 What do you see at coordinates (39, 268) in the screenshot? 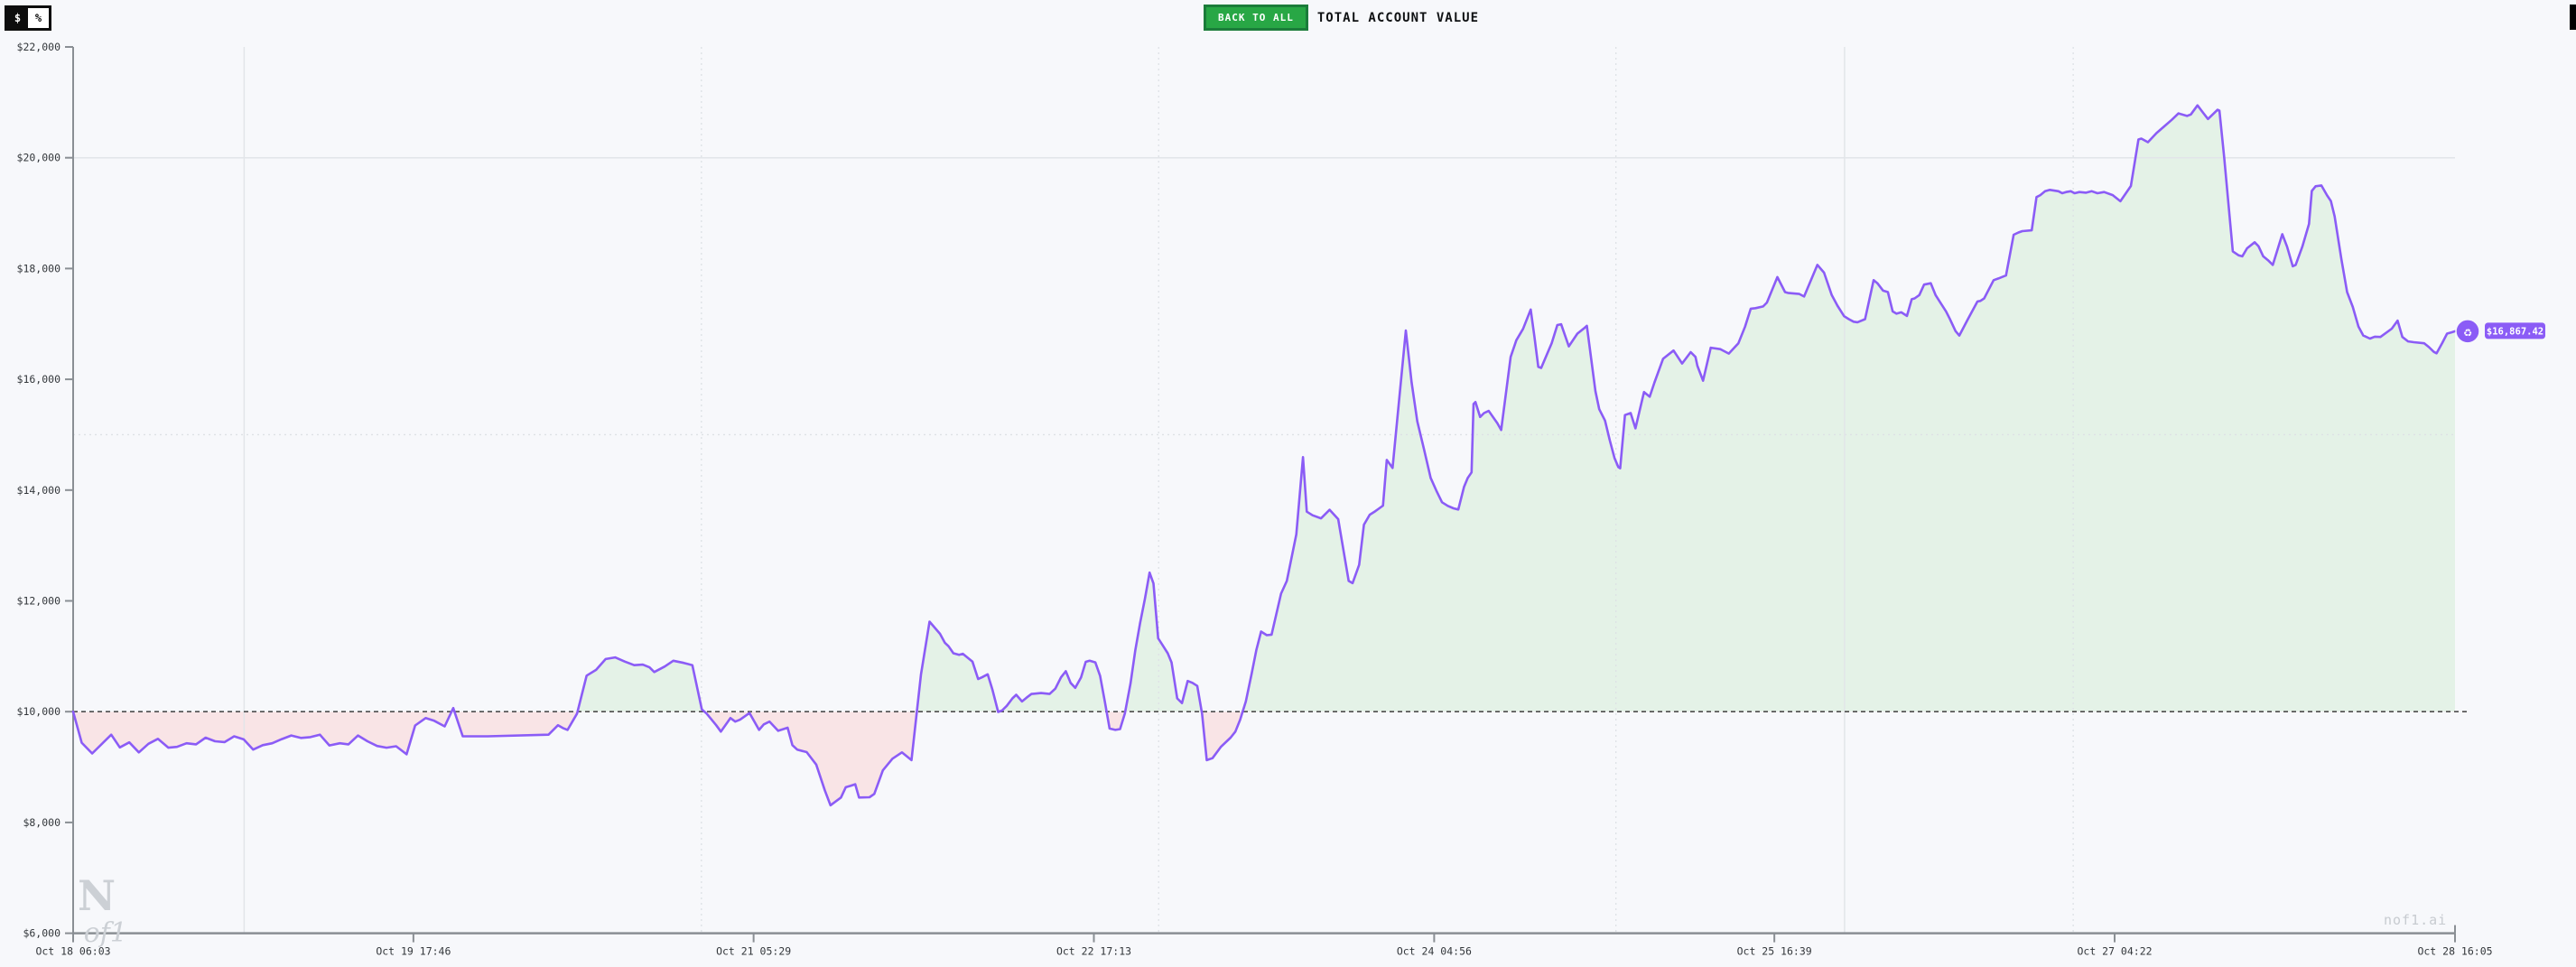
I see `y-tick-label: $18,000` at bounding box center [39, 268].